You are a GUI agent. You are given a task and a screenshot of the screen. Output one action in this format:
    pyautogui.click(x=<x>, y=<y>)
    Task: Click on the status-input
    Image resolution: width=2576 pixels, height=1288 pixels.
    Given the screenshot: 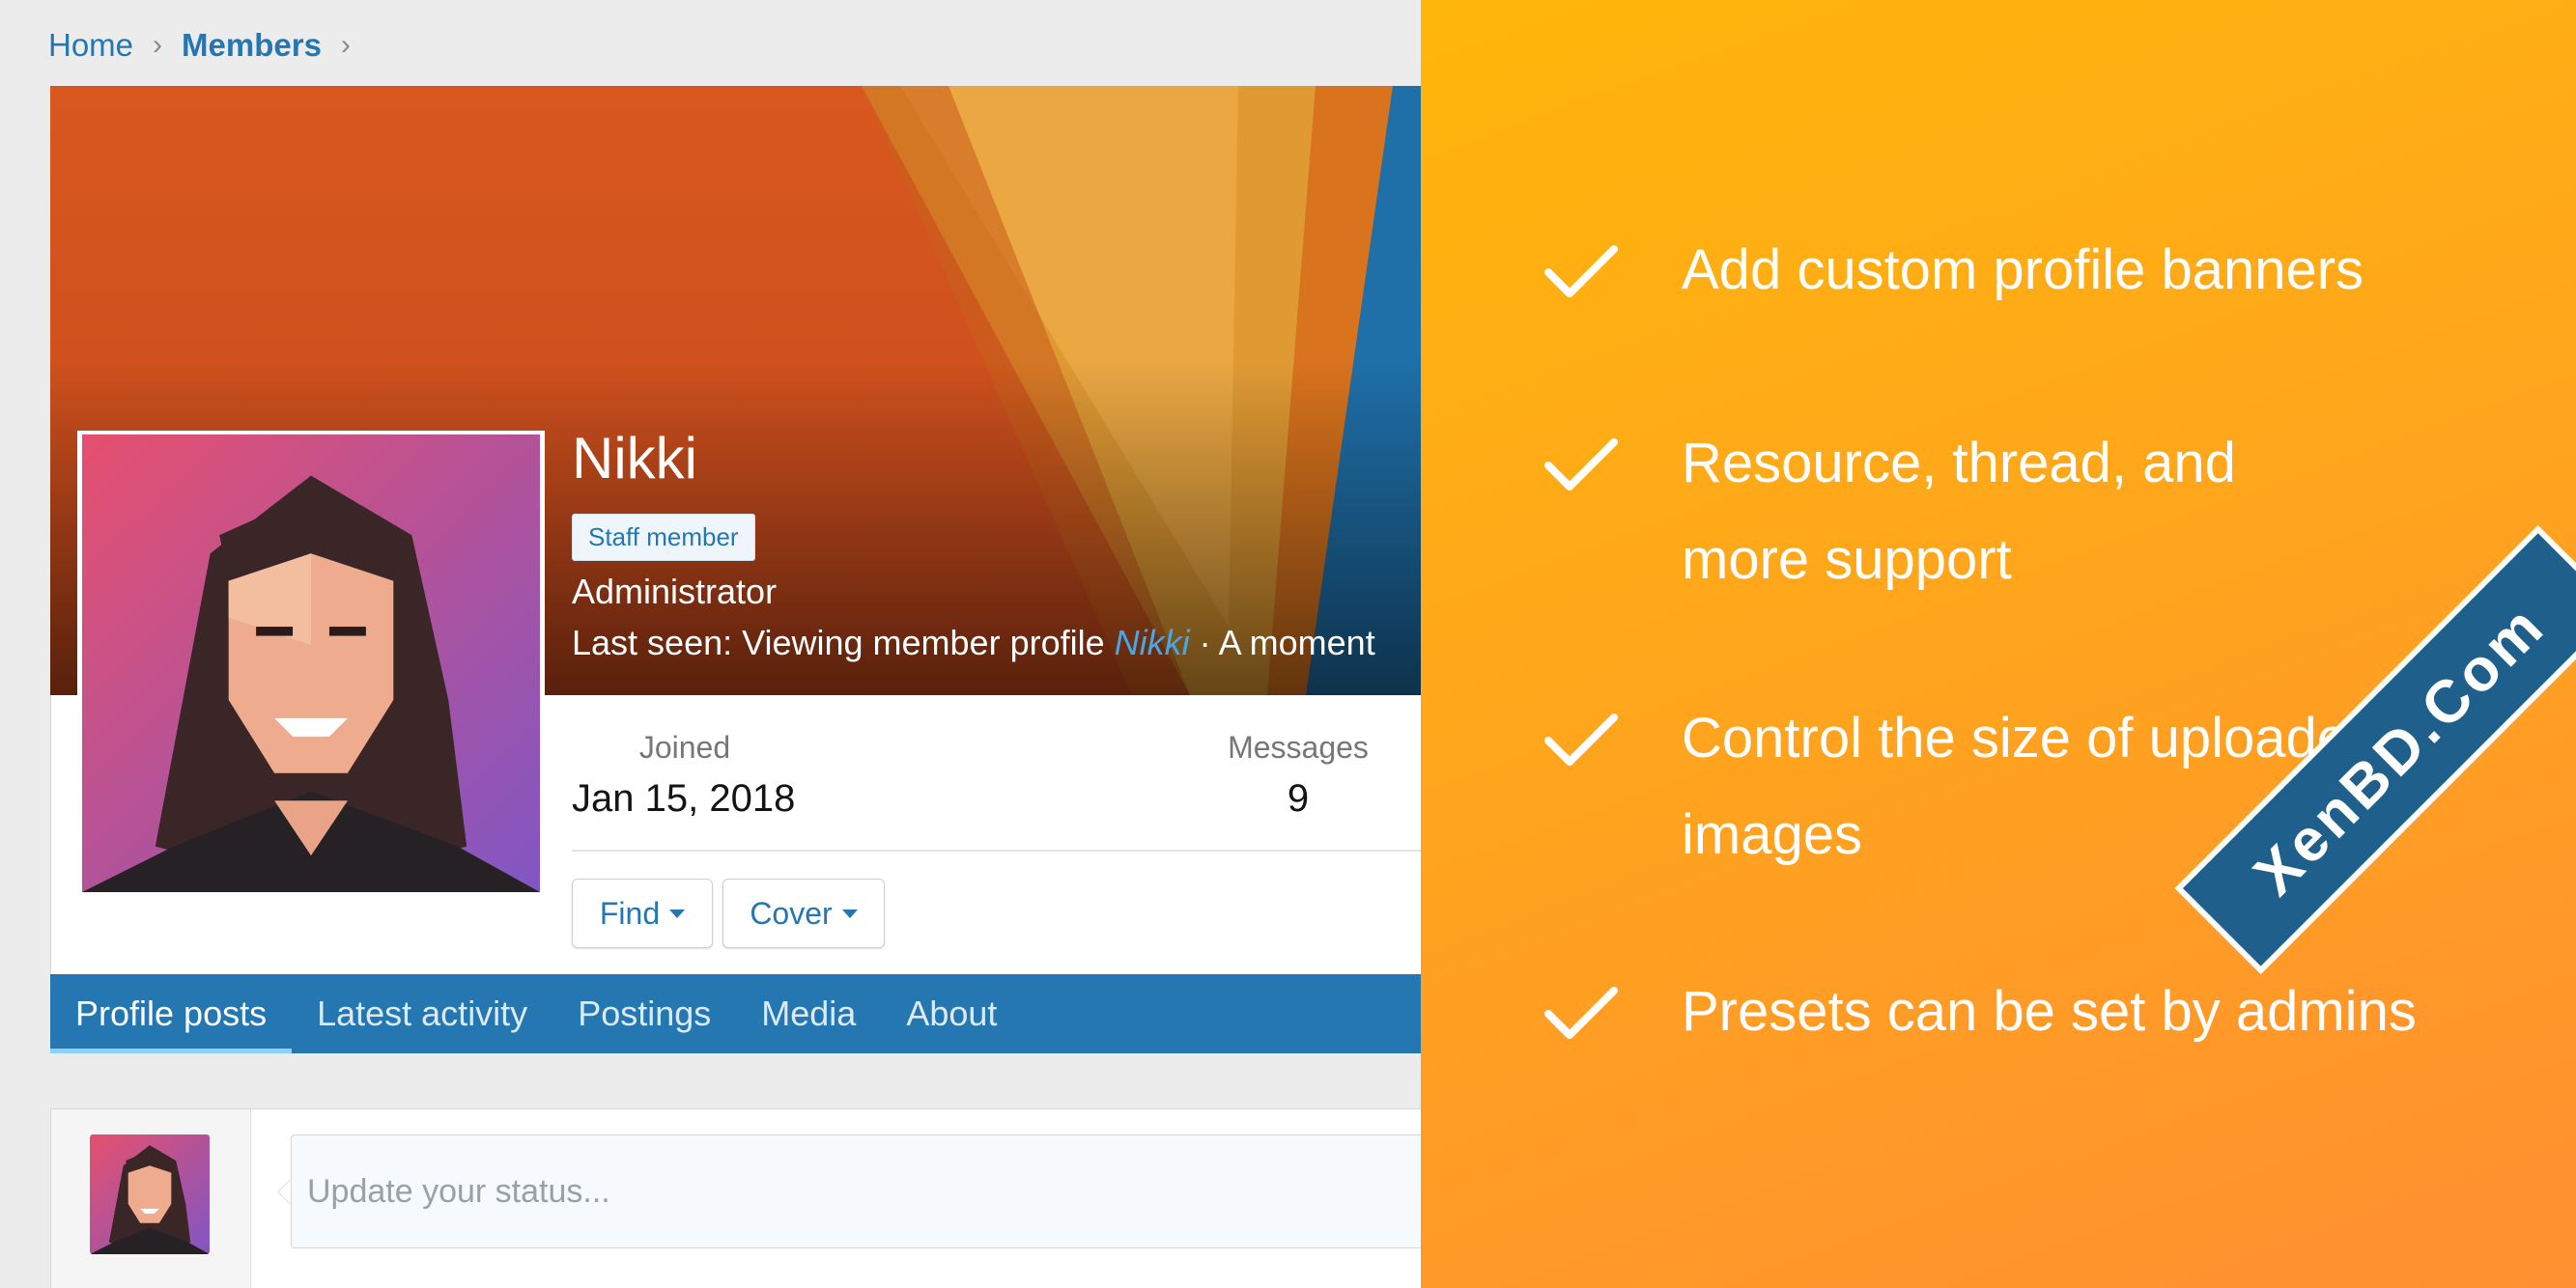 What is the action you would take?
    pyautogui.click(x=856, y=1191)
    